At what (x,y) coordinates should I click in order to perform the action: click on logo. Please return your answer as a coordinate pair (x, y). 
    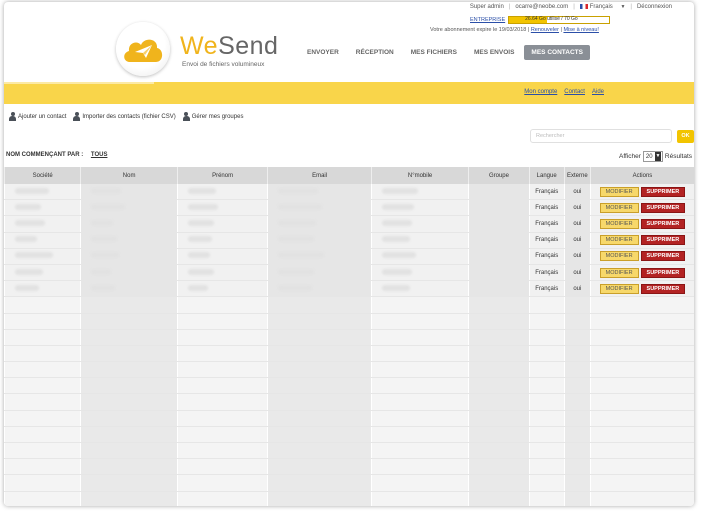
    Looking at the image, I should click on (143, 49).